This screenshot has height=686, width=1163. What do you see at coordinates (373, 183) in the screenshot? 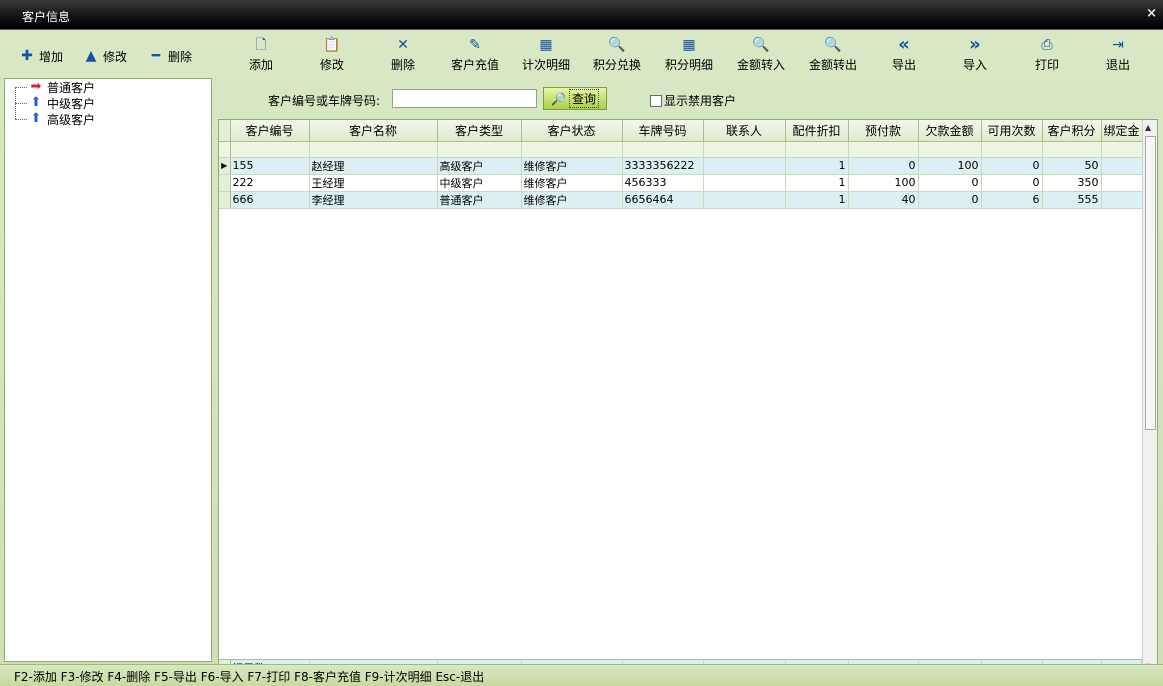
I see `table-cell: 王经理` at bounding box center [373, 183].